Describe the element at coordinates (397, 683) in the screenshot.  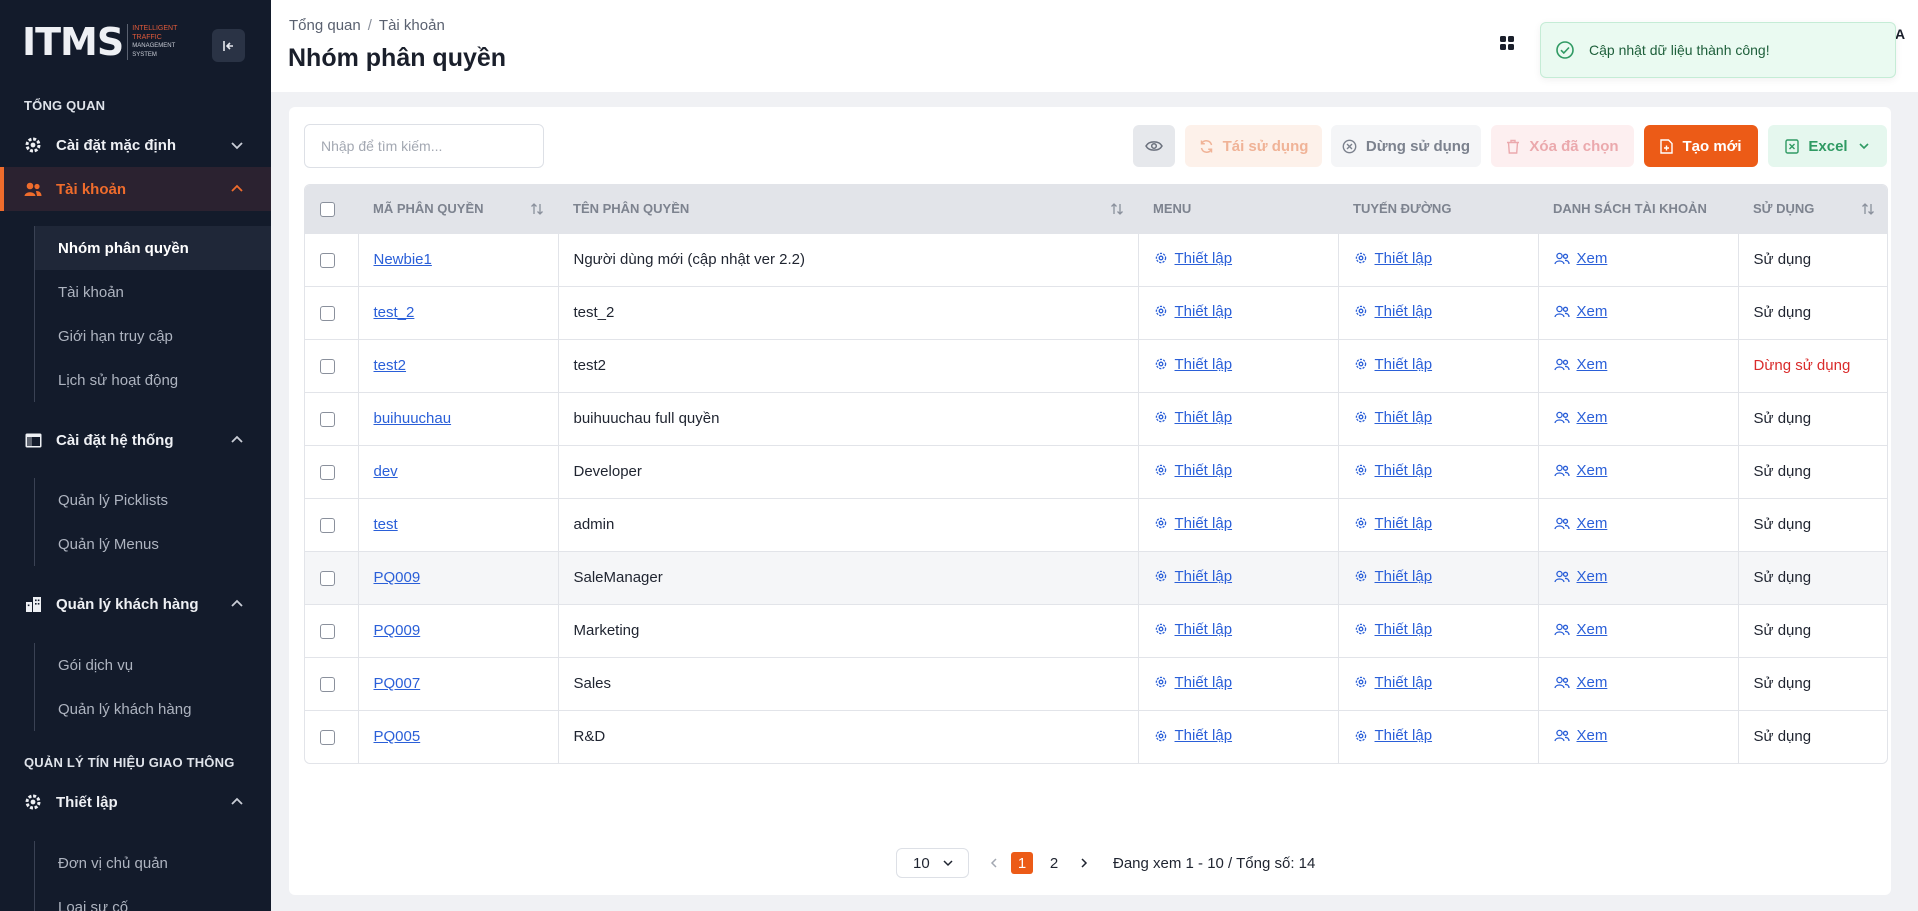
I see `permission-code-link: PQ007` at that location.